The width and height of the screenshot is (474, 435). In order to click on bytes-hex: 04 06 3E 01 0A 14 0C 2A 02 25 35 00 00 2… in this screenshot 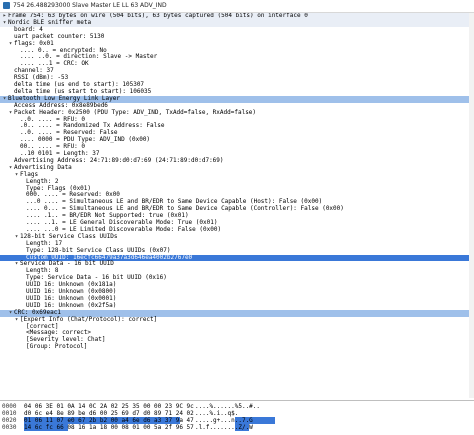, I will do `click(109, 406)`.